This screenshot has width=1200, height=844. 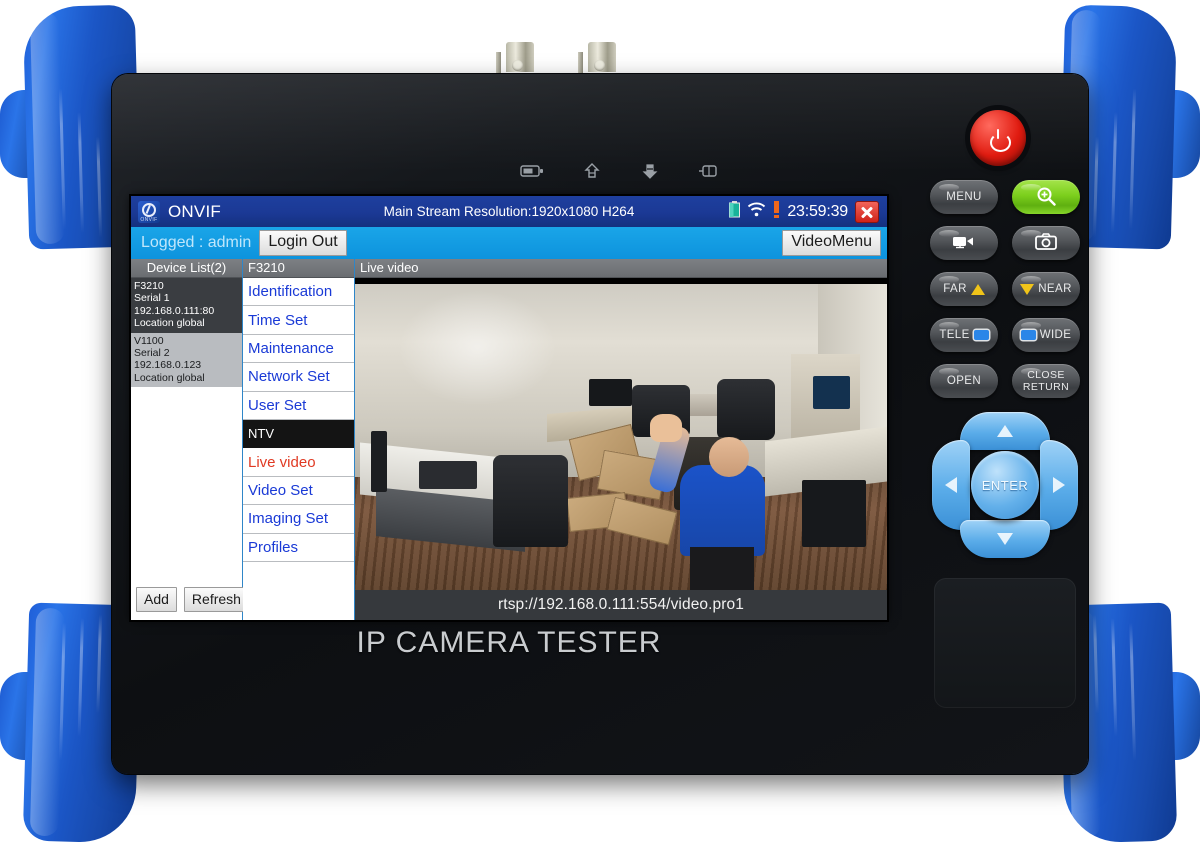 I want to click on status-icons: 23:59:39, so click(x=808, y=211).